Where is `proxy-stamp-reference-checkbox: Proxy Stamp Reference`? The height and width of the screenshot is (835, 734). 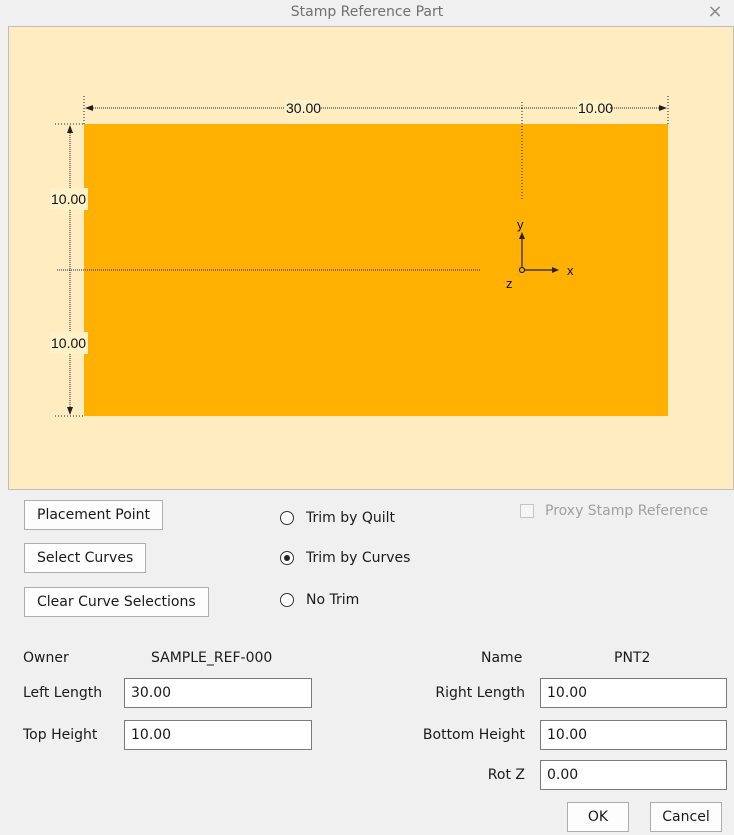 proxy-stamp-reference-checkbox: Proxy Stamp Reference is located at coordinates (614, 511).